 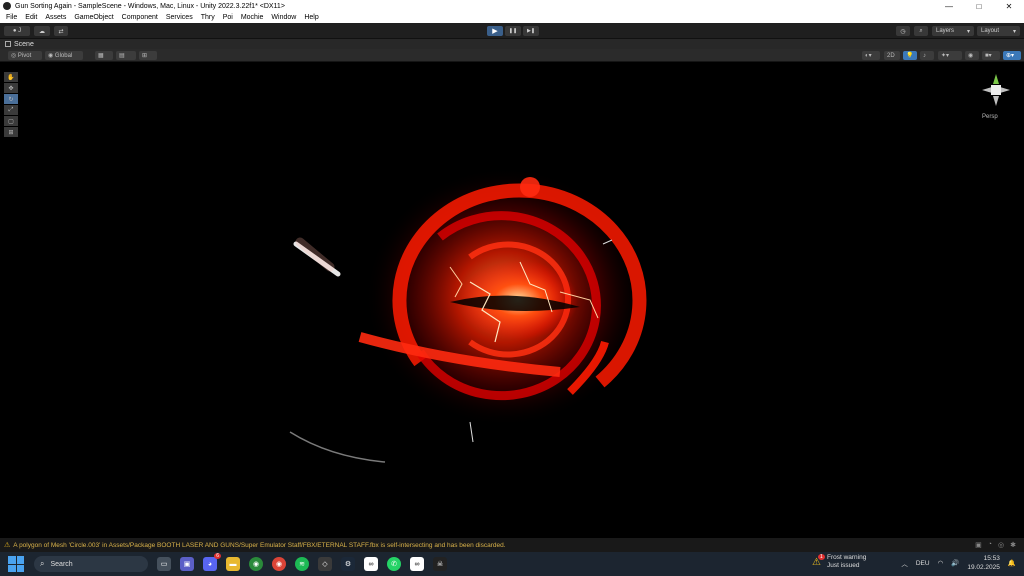 I want to click on 2d-toggle: 2D, so click(x=892, y=55).